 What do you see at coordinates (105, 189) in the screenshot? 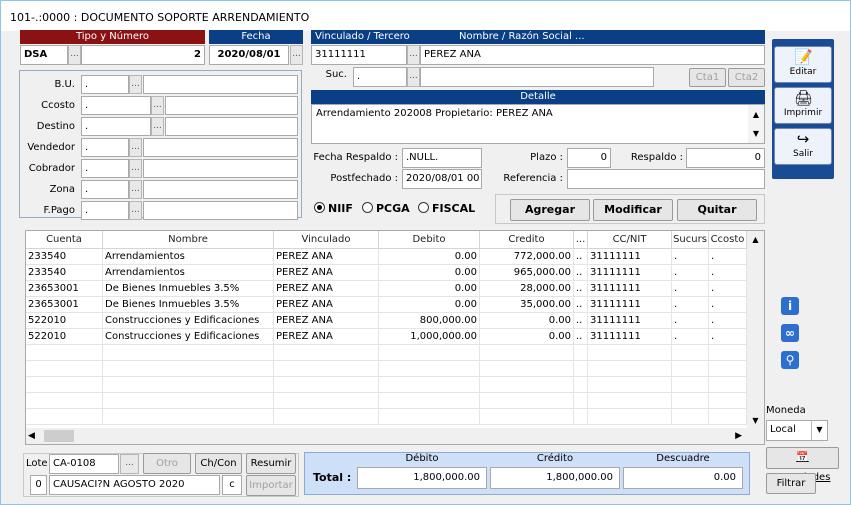
I see `zona-field: .` at bounding box center [105, 189].